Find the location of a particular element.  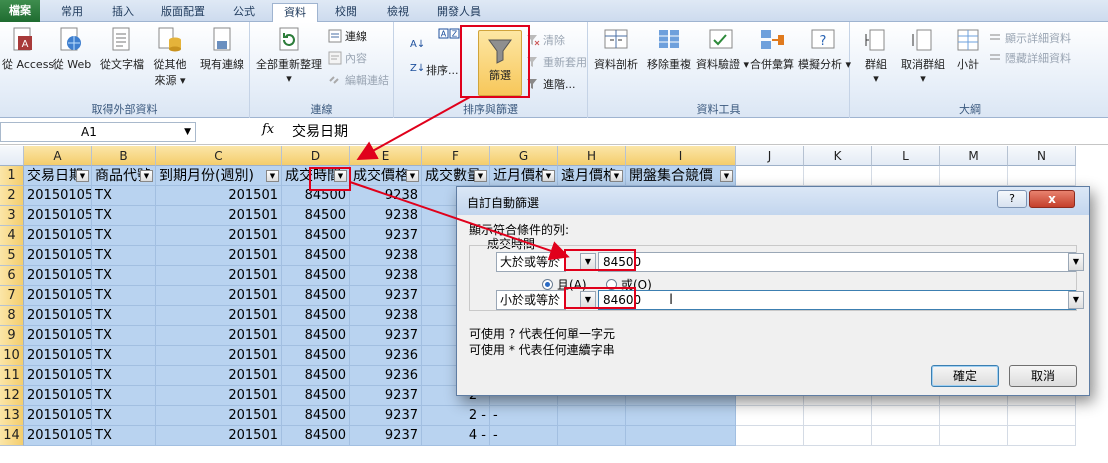

header-cell: 成交時間 ▼ is located at coordinates (316, 176).